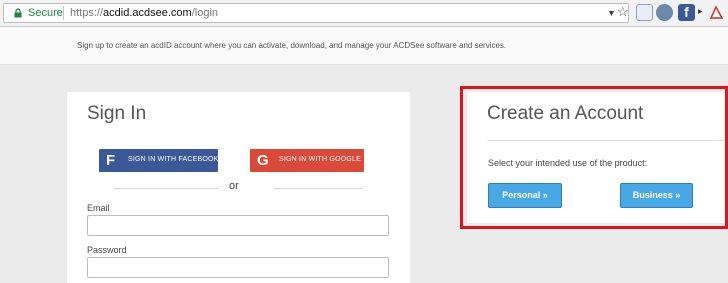 This screenshot has height=283, width=728. What do you see at coordinates (45, 13) in the screenshot?
I see `secure-label: Secure` at bounding box center [45, 13].